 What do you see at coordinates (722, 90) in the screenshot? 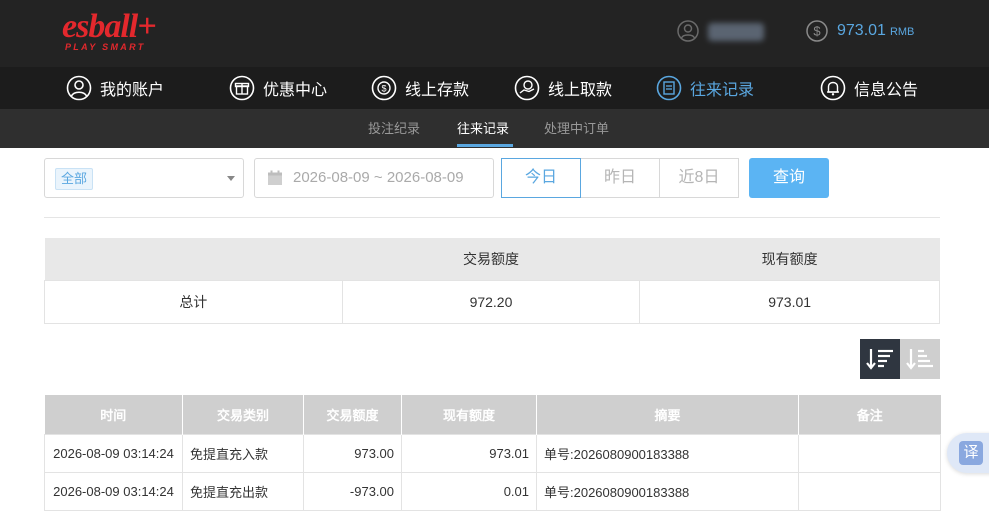
I see `nav-label: 往来记录` at bounding box center [722, 90].